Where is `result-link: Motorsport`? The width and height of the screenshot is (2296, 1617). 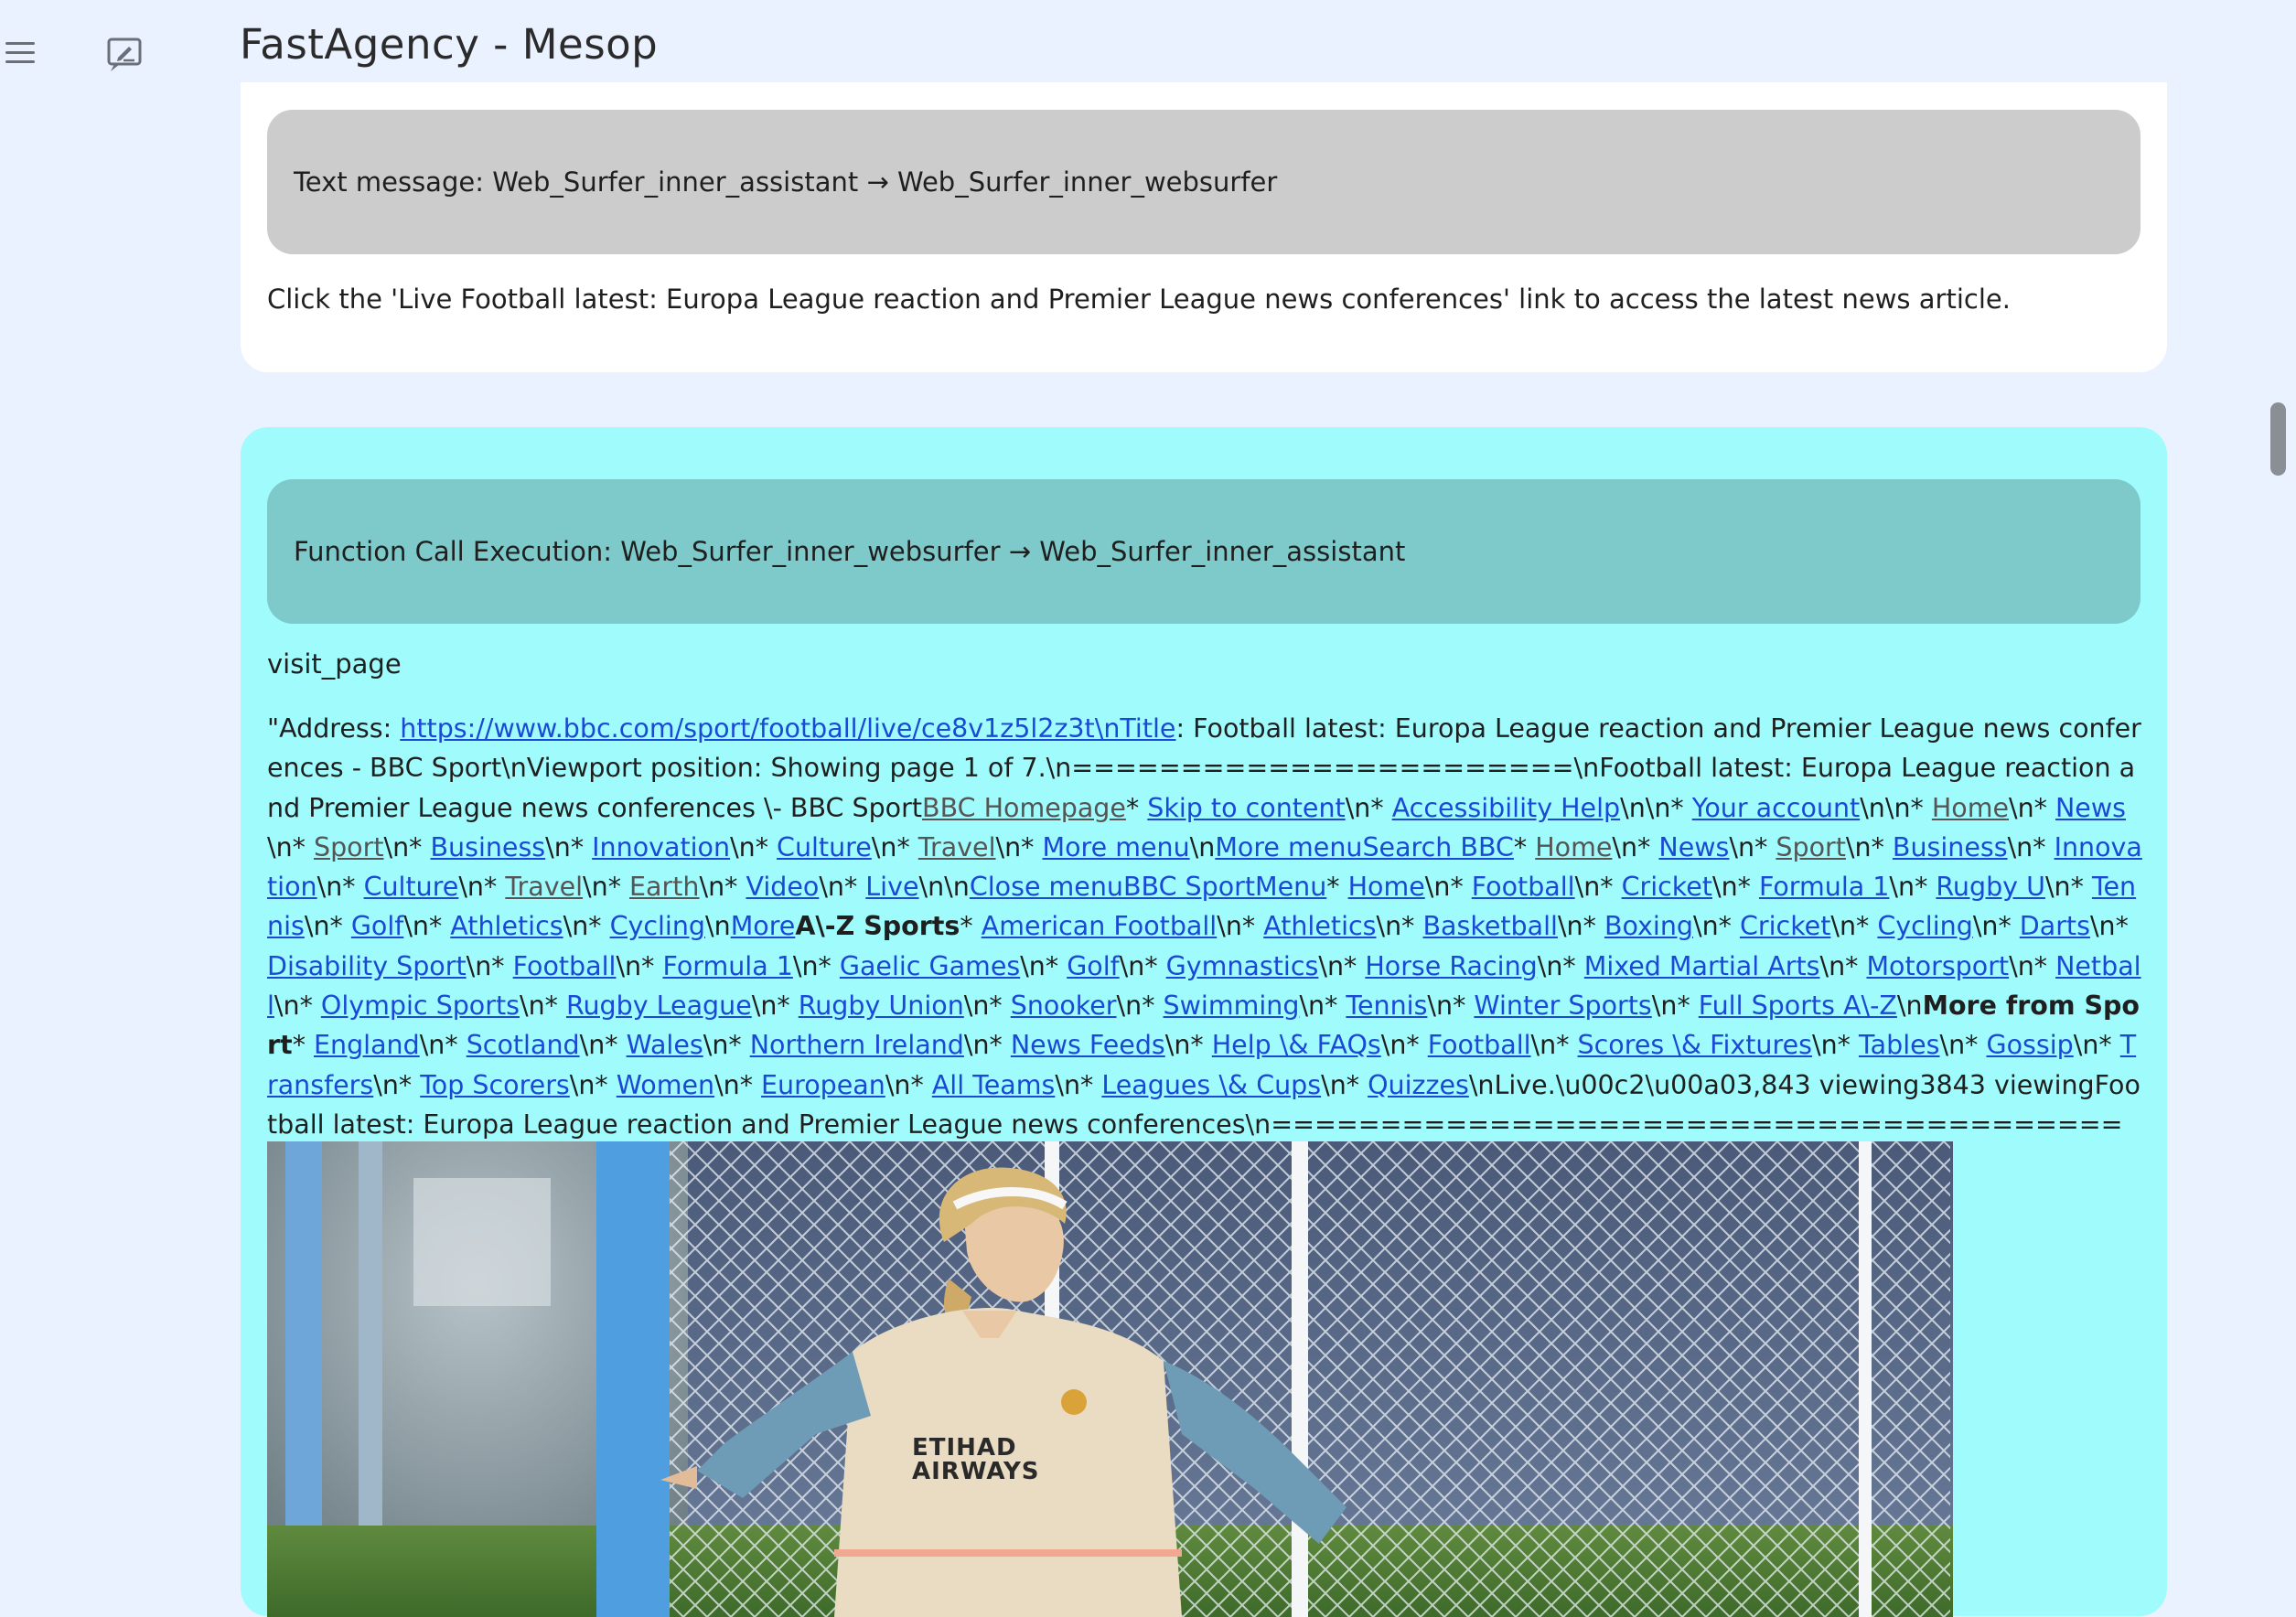
result-link: Motorsport is located at coordinates (1937, 966).